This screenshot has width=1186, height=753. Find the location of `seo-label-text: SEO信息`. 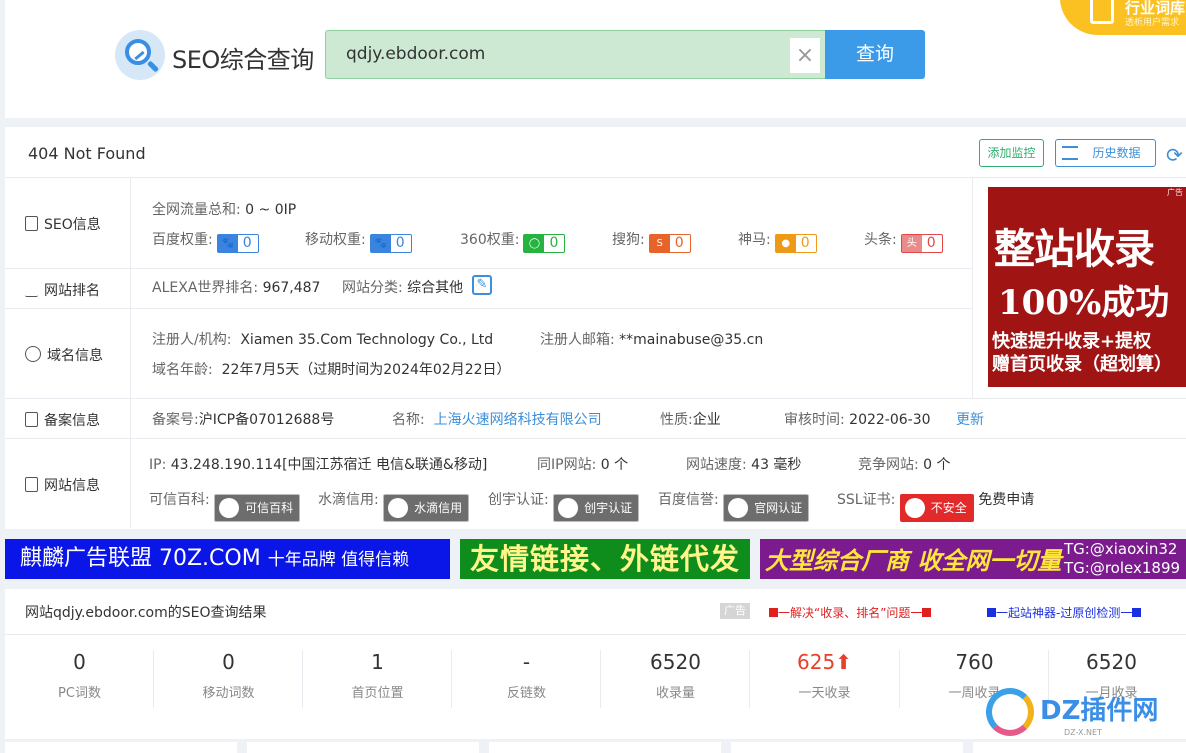

seo-label-text: SEO信息 is located at coordinates (72, 225).